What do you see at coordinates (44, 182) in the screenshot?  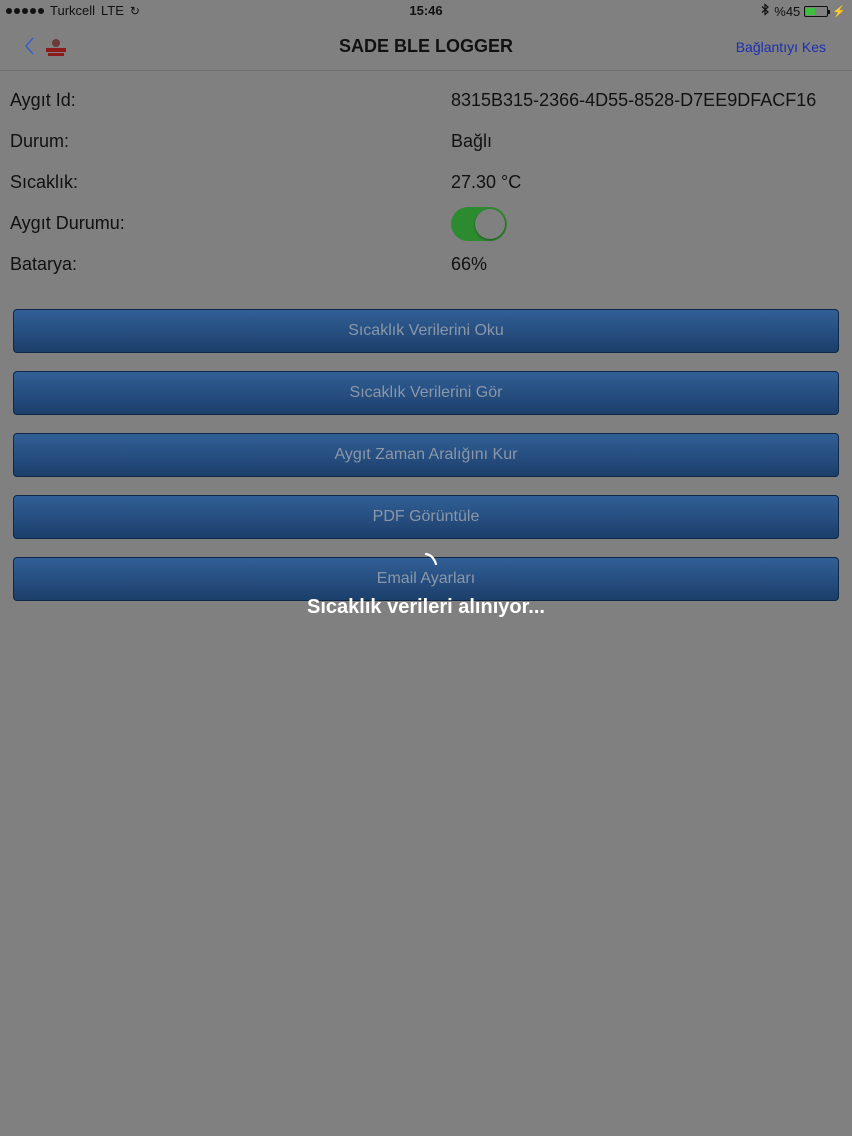 I see `temperature-label: Sıcaklık:` at bounding box center [44, 182].